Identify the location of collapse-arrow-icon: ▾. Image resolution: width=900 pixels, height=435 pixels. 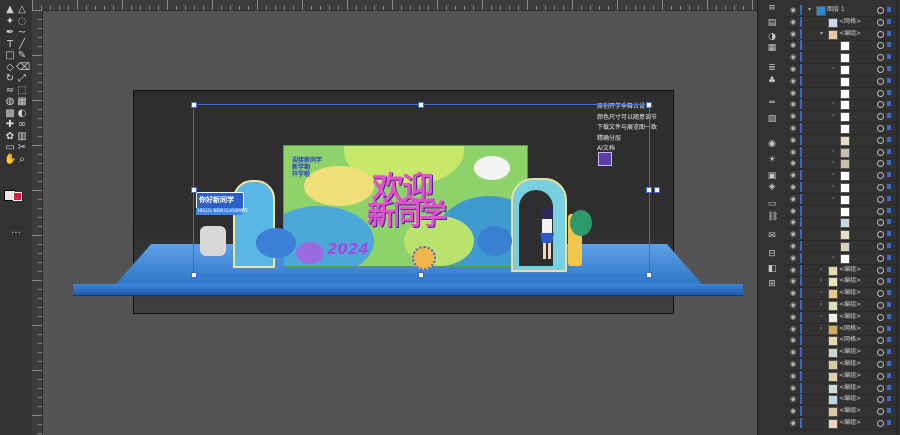
(821, 34).